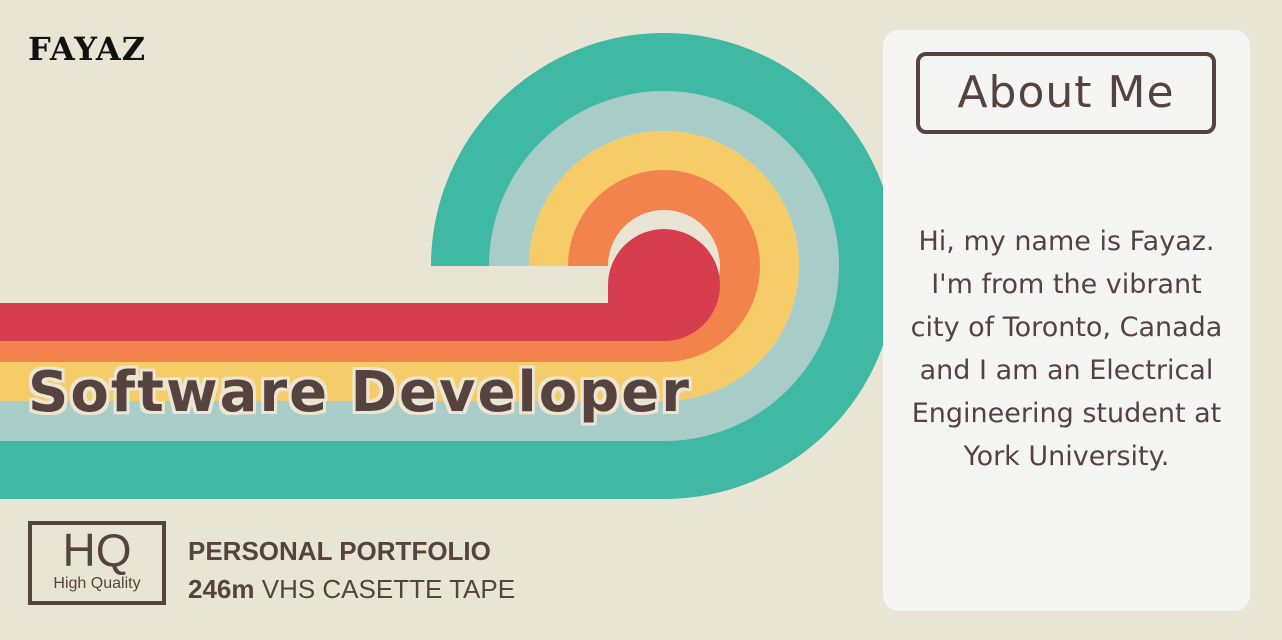 Image resolution: width=1282 pixels, height=640 pixels. Describe the element at coordinates (359, 392) in the screenshot. I see `hero-title: Software Developer` at that location.